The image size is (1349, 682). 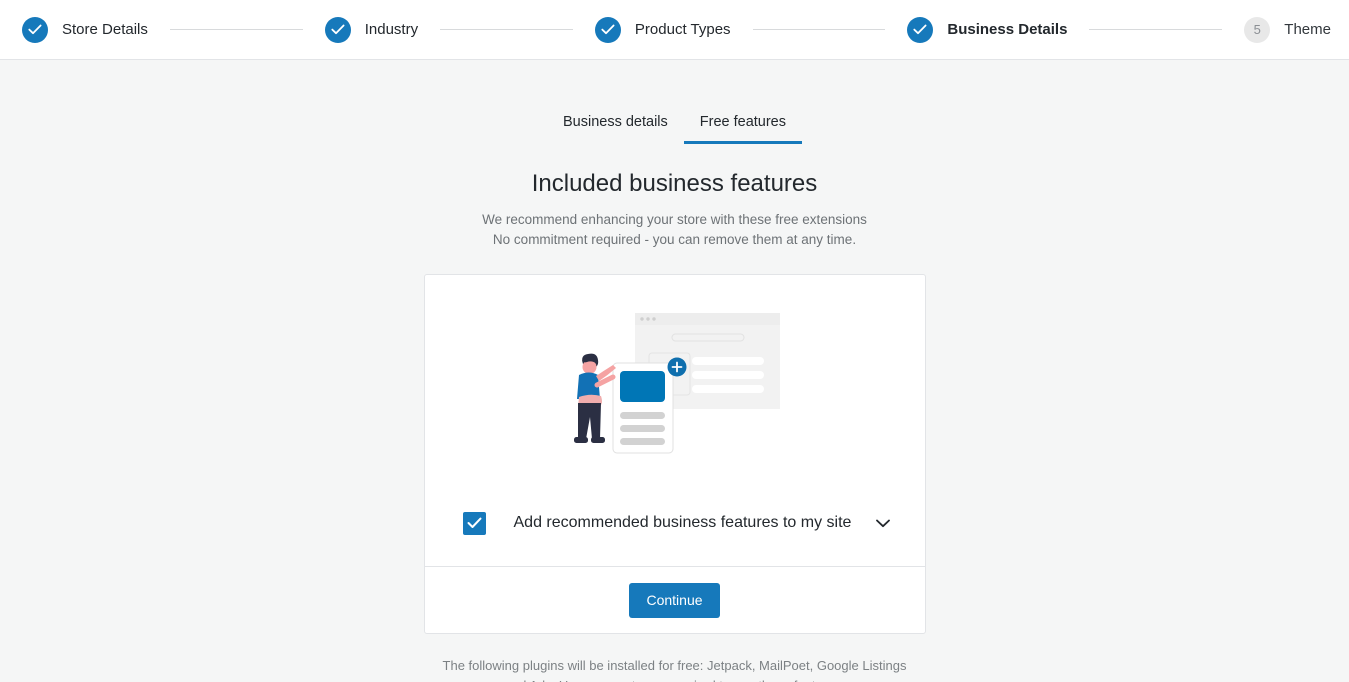 What do you see at coordinates (391, 29) in the screenshot?
I see `stepper-step-label: Industry` at bounding box center [391, 29].